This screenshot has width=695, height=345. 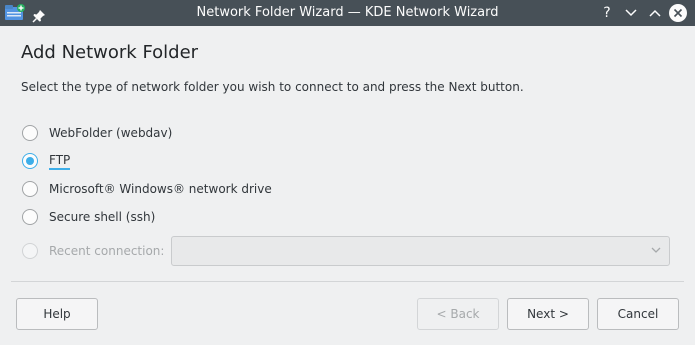 What do you see at coordinates (458, 314) in the screenshot?
I see `back-button: < Back` at bounding box center [458, 314].